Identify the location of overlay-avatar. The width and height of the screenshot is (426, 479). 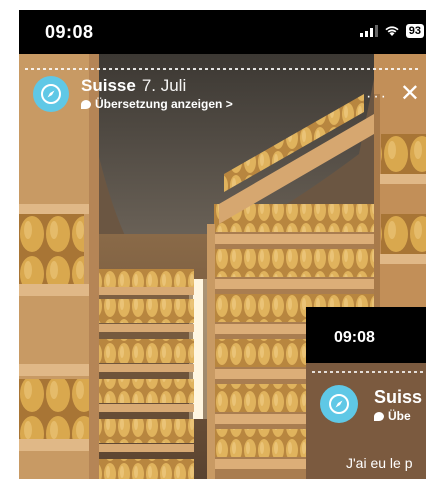
(339, 404).